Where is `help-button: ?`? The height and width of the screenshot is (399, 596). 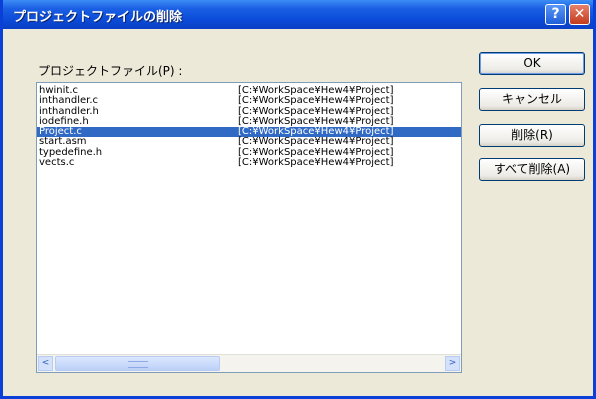 help-button: ? is located at coordinates (555, 14).